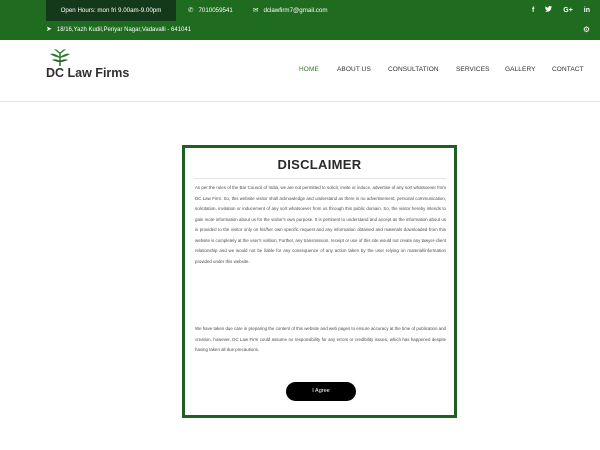 The height and width of the screenshot is (450, 600). What do you see at coordinates (473, 69) in the screenshot?
I see `nav-services: SERVICES` at bounding box center [473, 69].